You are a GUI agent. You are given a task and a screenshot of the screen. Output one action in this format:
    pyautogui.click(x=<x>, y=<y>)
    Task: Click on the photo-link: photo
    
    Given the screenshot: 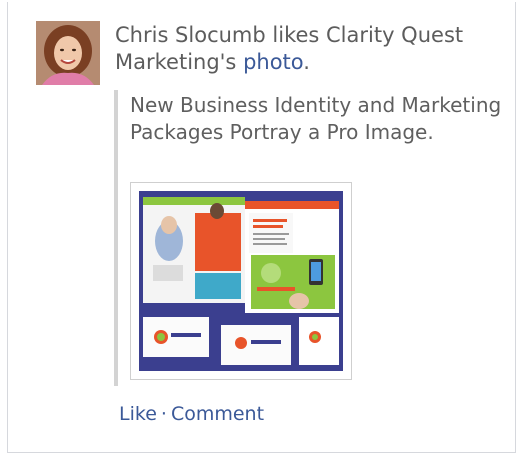 What is the action you would take?
    pyautogui.click(x=273, y=62)
    